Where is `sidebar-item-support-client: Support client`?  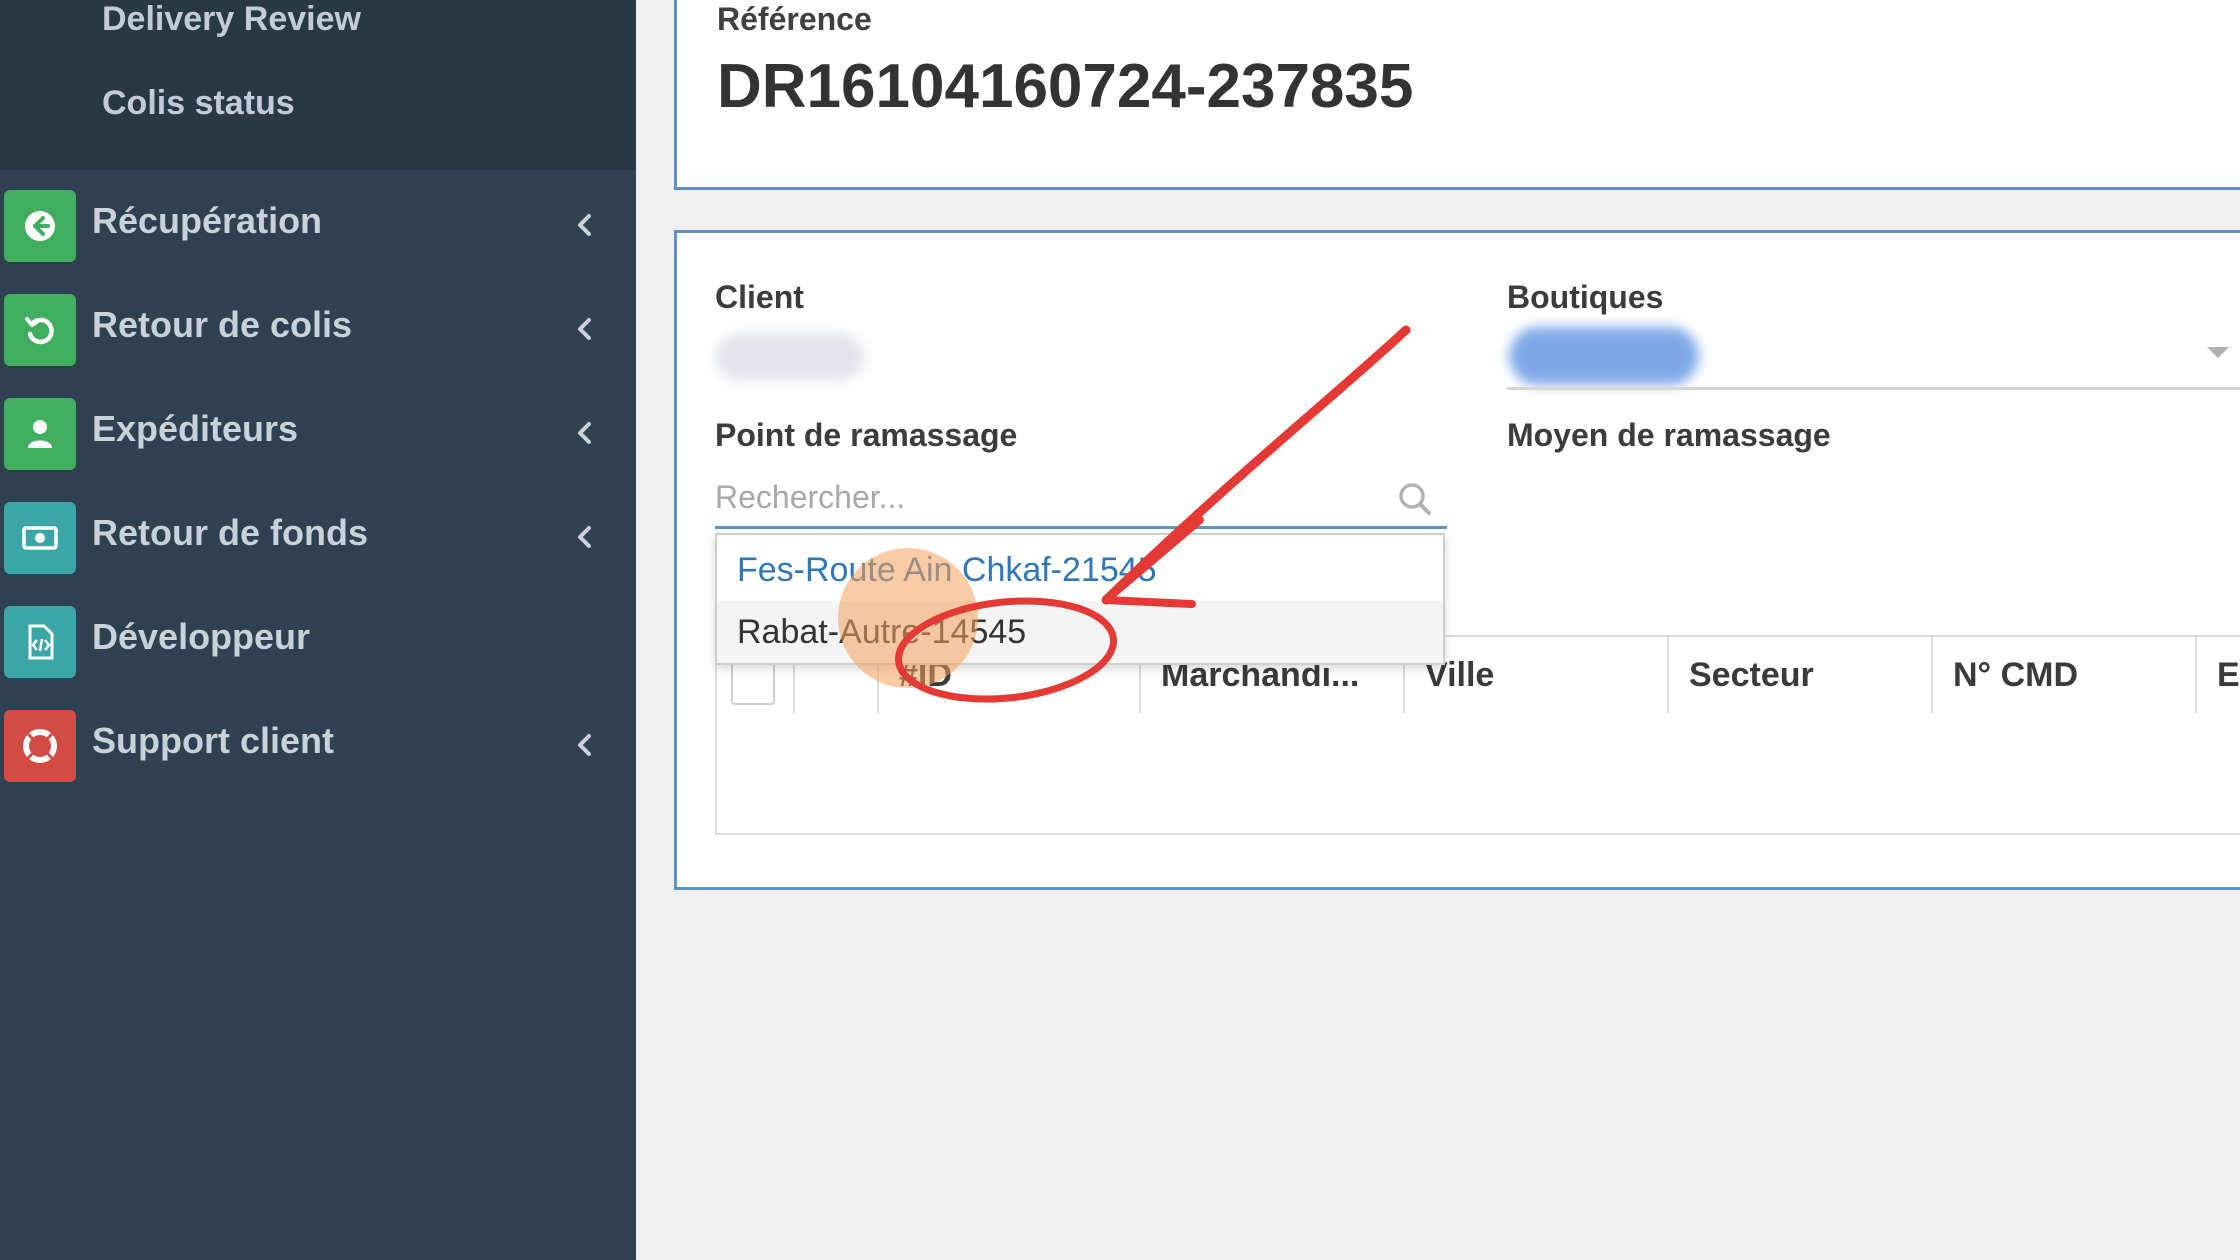 sidebar-item-support-client: Support client is located at coordinates (318, 750).